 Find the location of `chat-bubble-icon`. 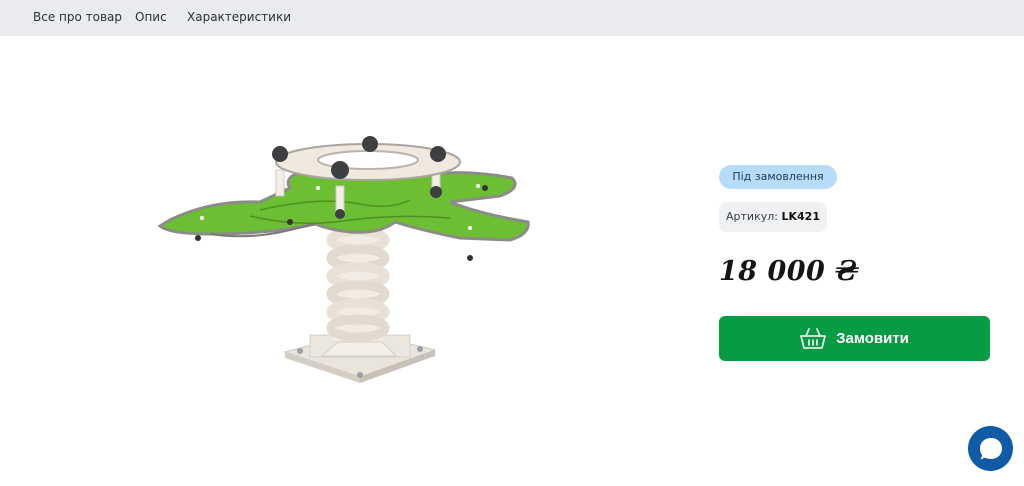

chat-bubble-icon is located at coordinates (990, 448).